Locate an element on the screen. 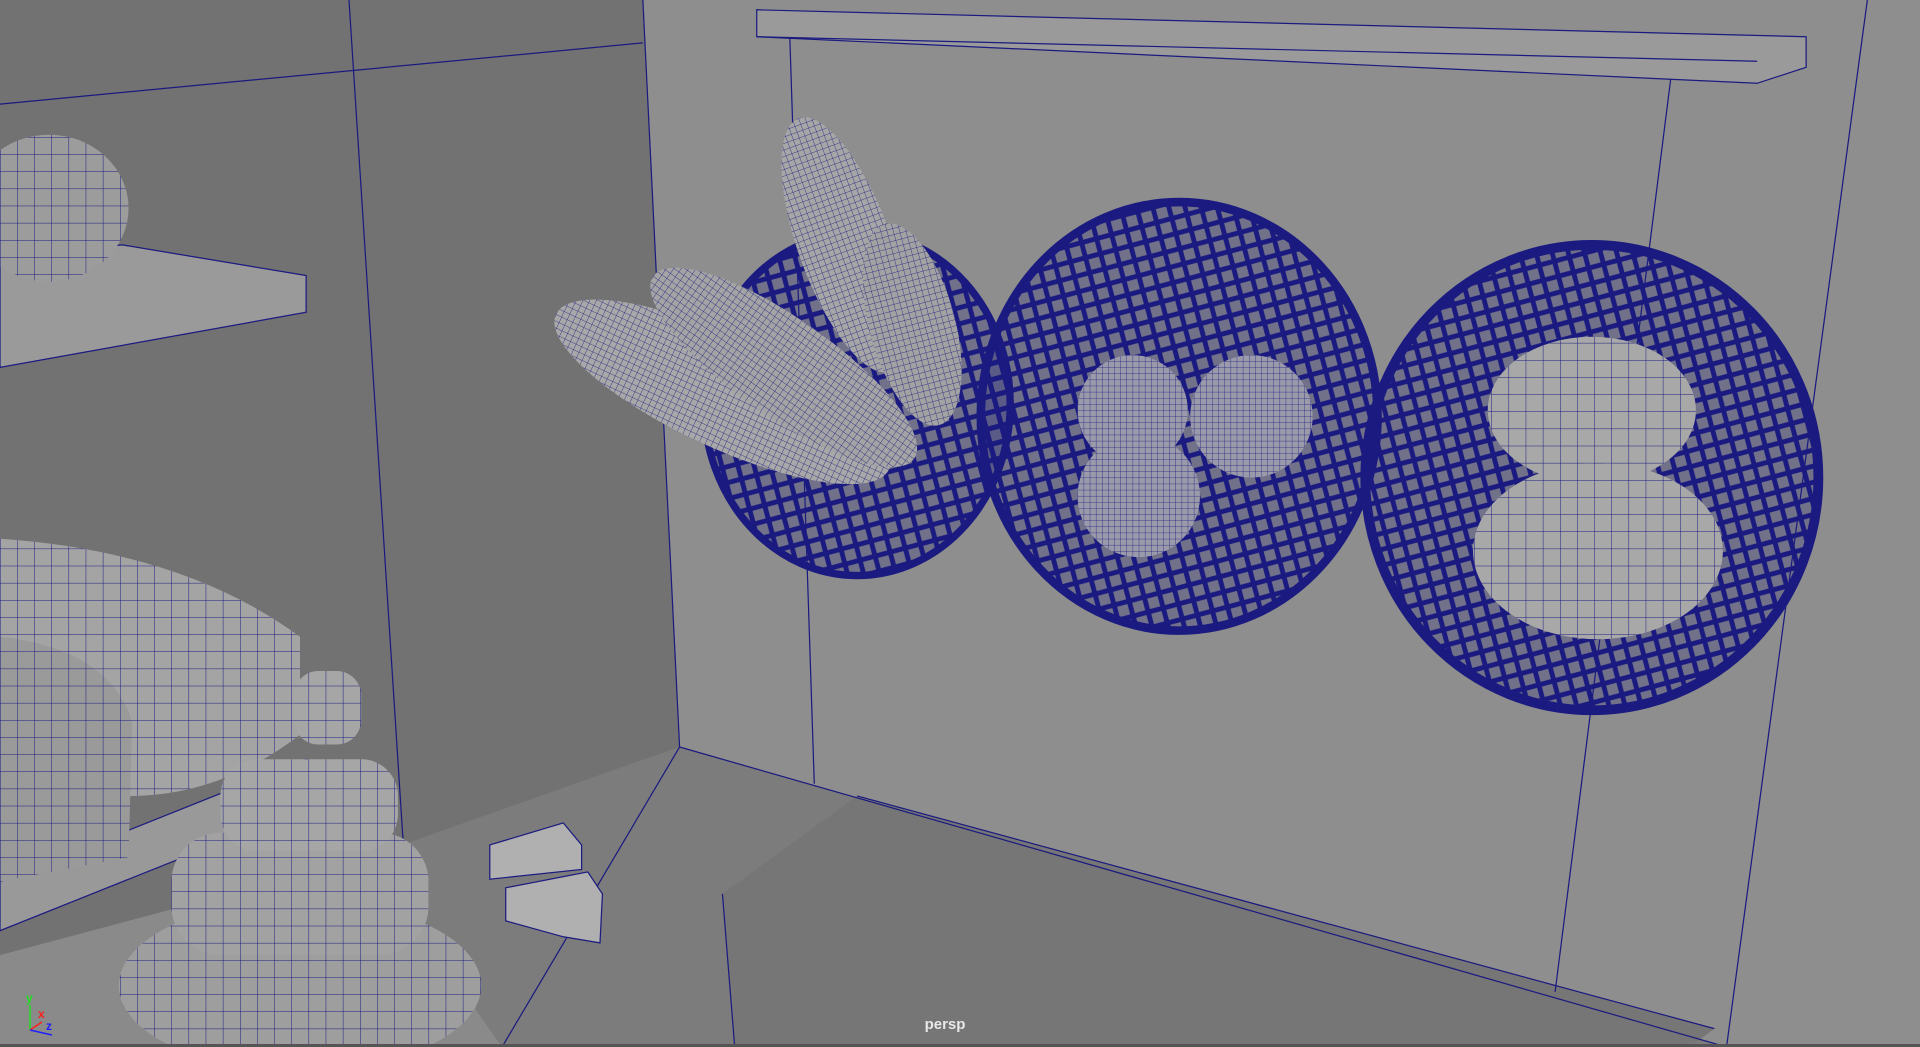 Image resolution: width=1920 pixels, height=1047 pixels. basket-buns is located at coordinates (1179, 416).